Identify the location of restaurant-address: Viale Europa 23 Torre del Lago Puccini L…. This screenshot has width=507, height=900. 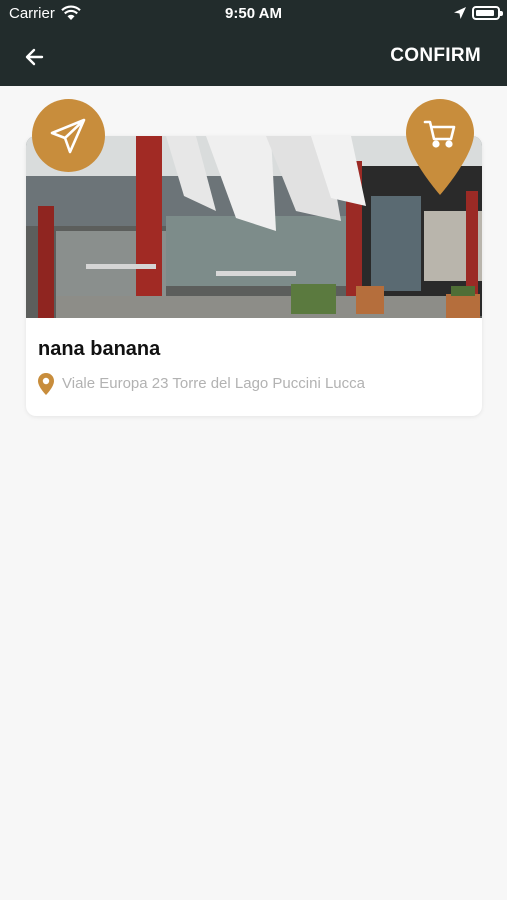
(213, 383).